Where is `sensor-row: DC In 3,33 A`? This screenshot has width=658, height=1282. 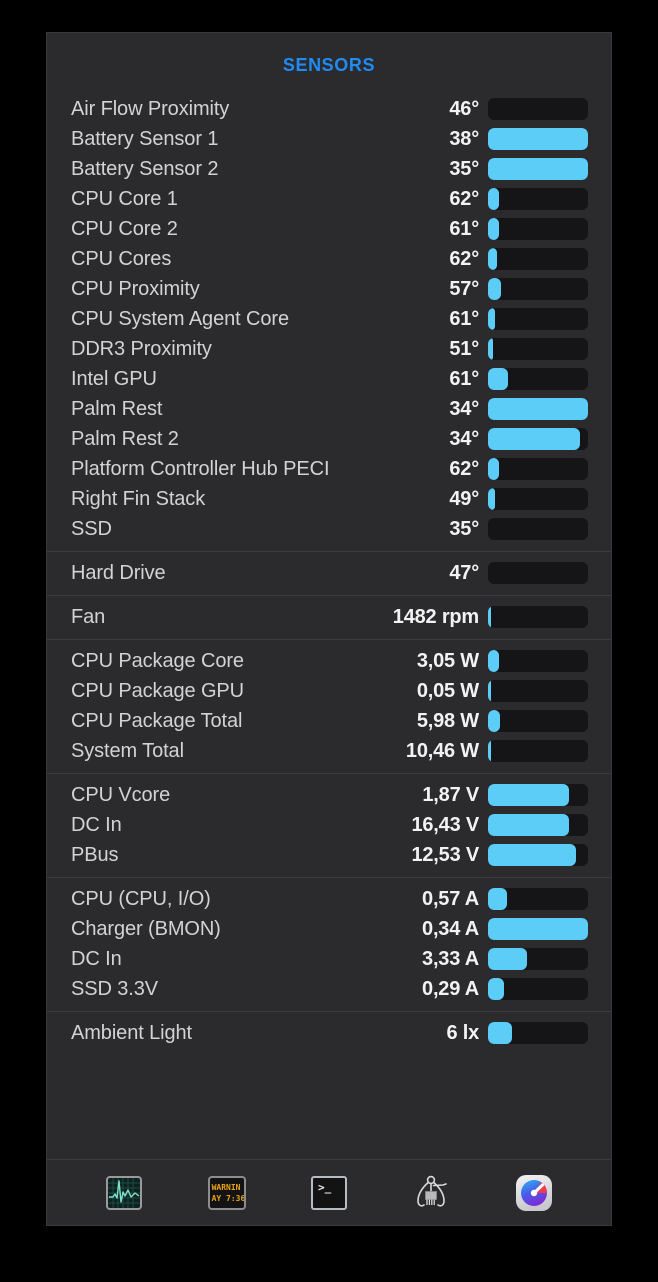
sensor-row: DC In 3,33 A is located at coordinates (329, 959).